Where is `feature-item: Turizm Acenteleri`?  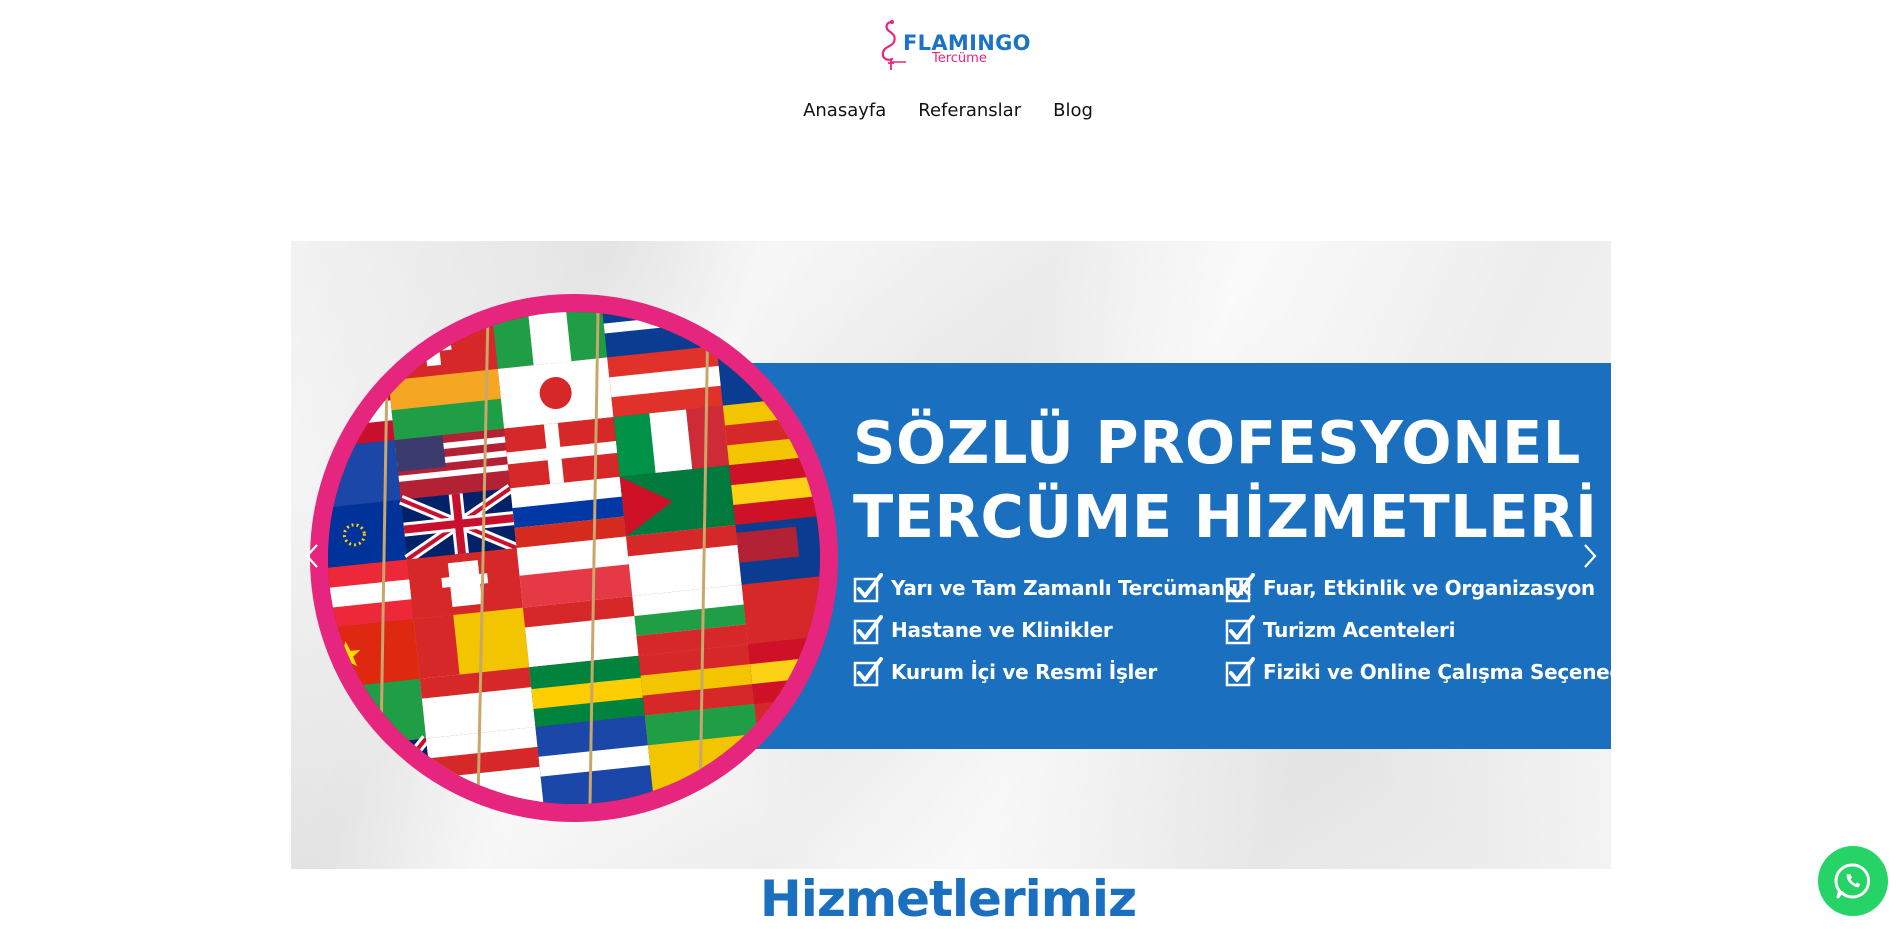
feature-item: Turizm Acenteleri is located at coordinates (1418, 630).